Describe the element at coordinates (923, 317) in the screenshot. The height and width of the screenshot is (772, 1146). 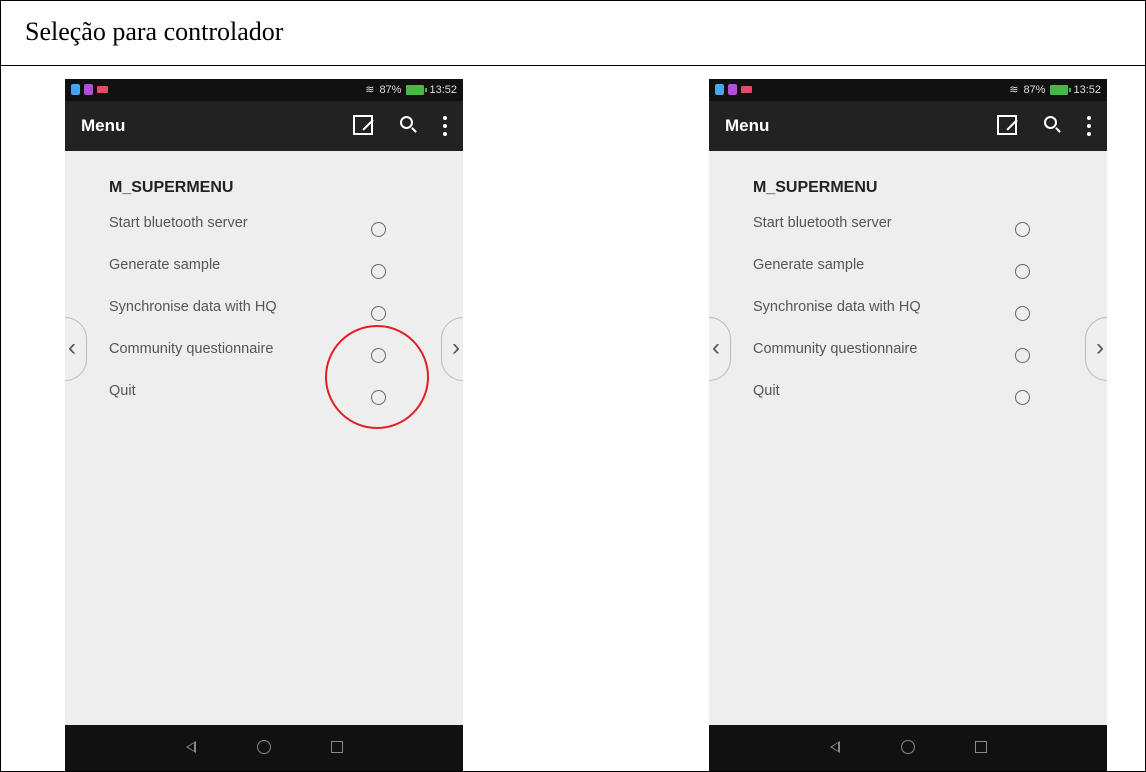
I see `menu-item-synchronise-data: Synchronise data with HQ` at that location.